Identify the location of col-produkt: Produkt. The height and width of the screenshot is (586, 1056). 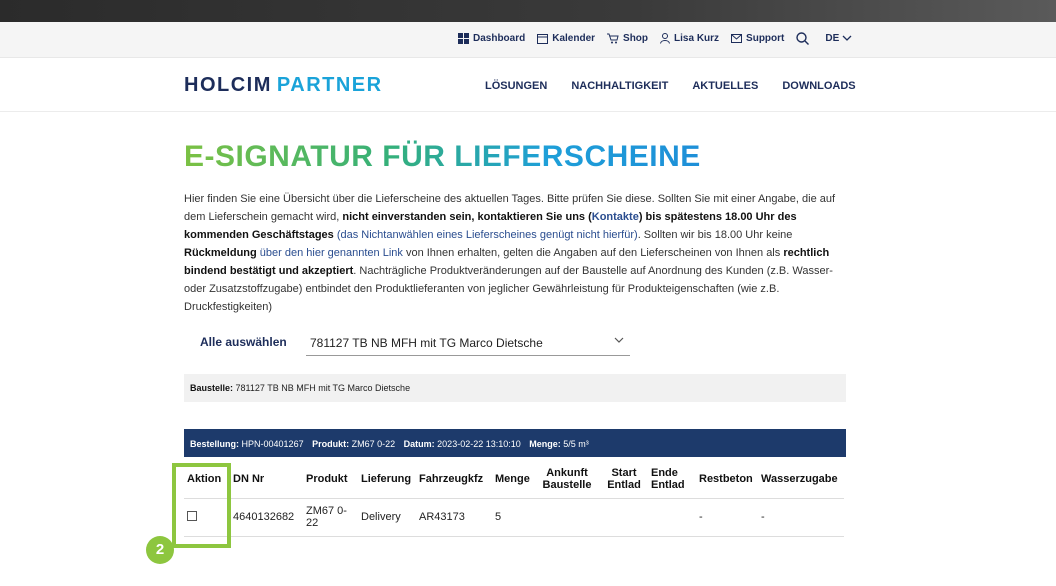
(327, 478).